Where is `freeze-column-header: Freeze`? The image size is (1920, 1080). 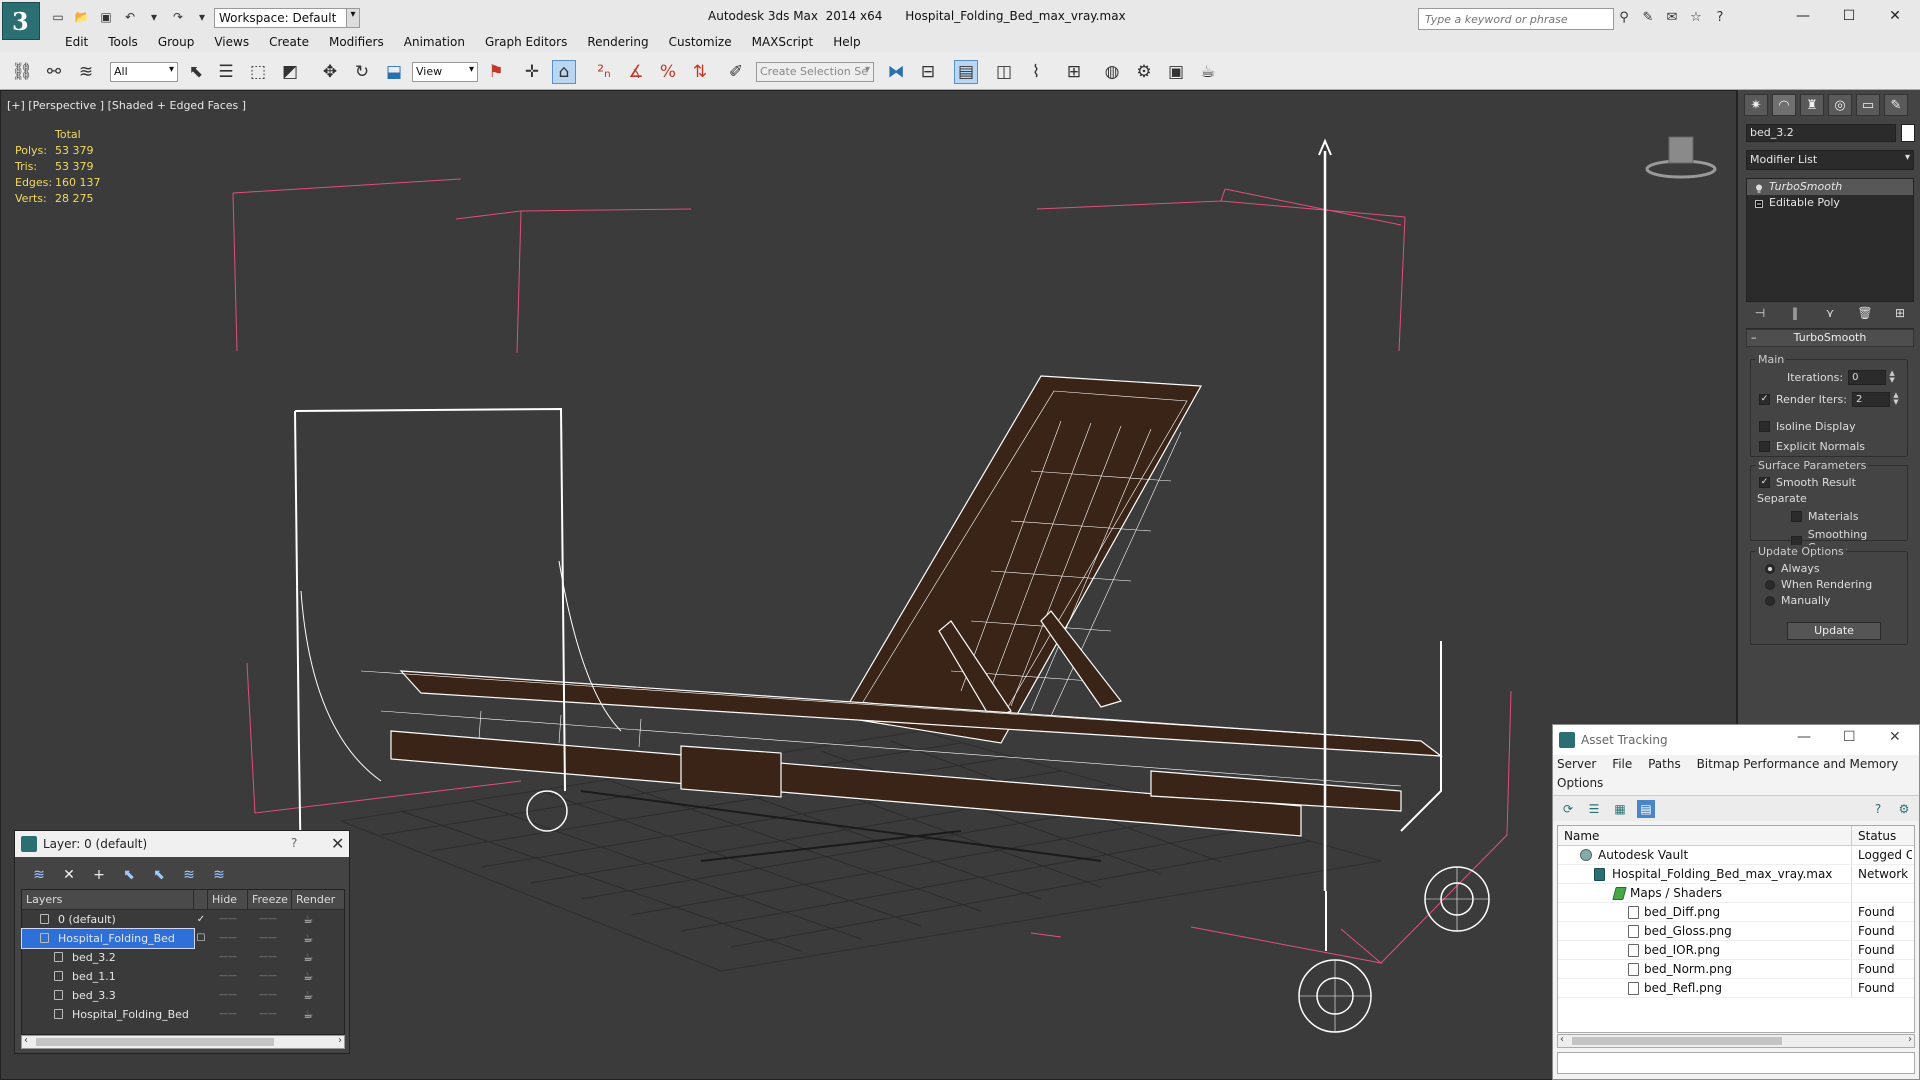 freeze-column-header: Freeze is located at coordinates (270, 899).